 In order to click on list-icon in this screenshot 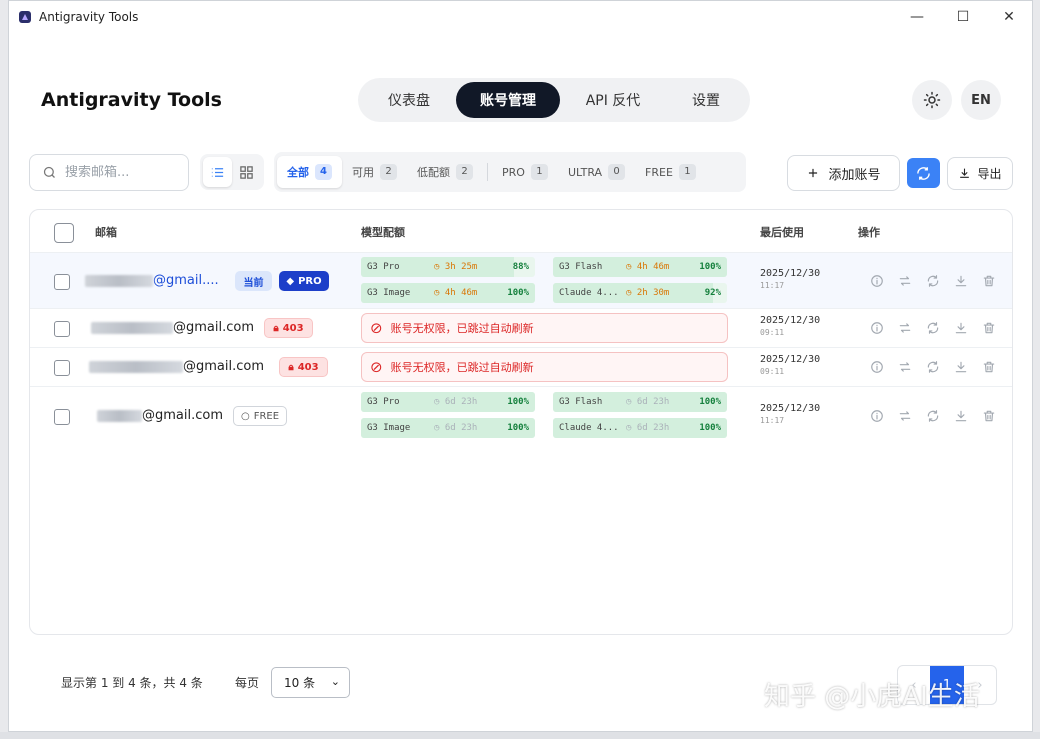, I will do `click(217, 172)`.